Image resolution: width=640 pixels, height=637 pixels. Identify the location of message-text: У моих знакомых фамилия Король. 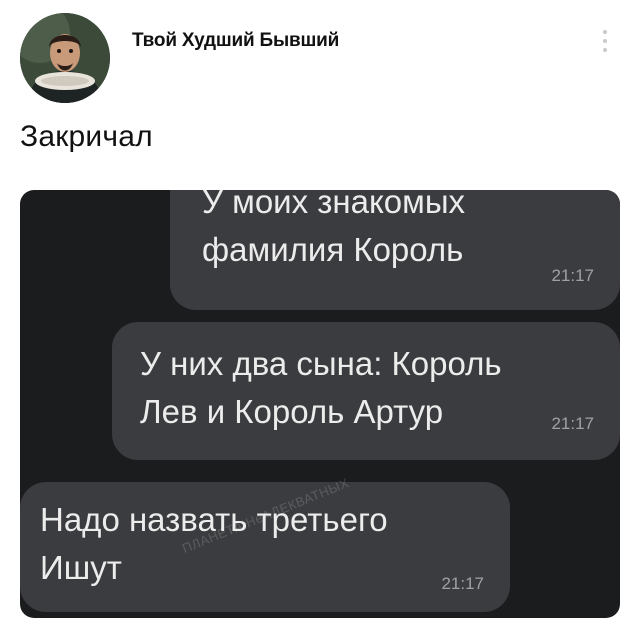
(334, 229).